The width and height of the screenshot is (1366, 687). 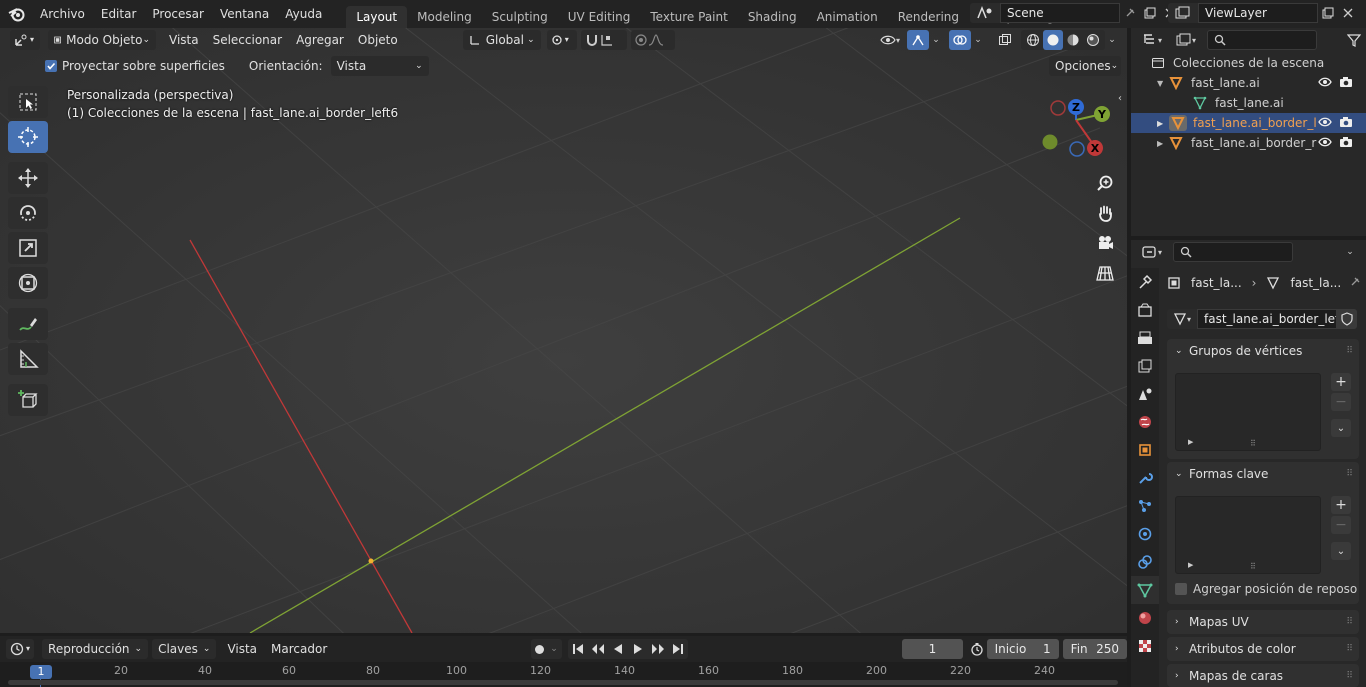 What do you see at coordinates (17, 14) in the screenshot?
I see `blender-logo-icon` at bounding box center [17, 14].